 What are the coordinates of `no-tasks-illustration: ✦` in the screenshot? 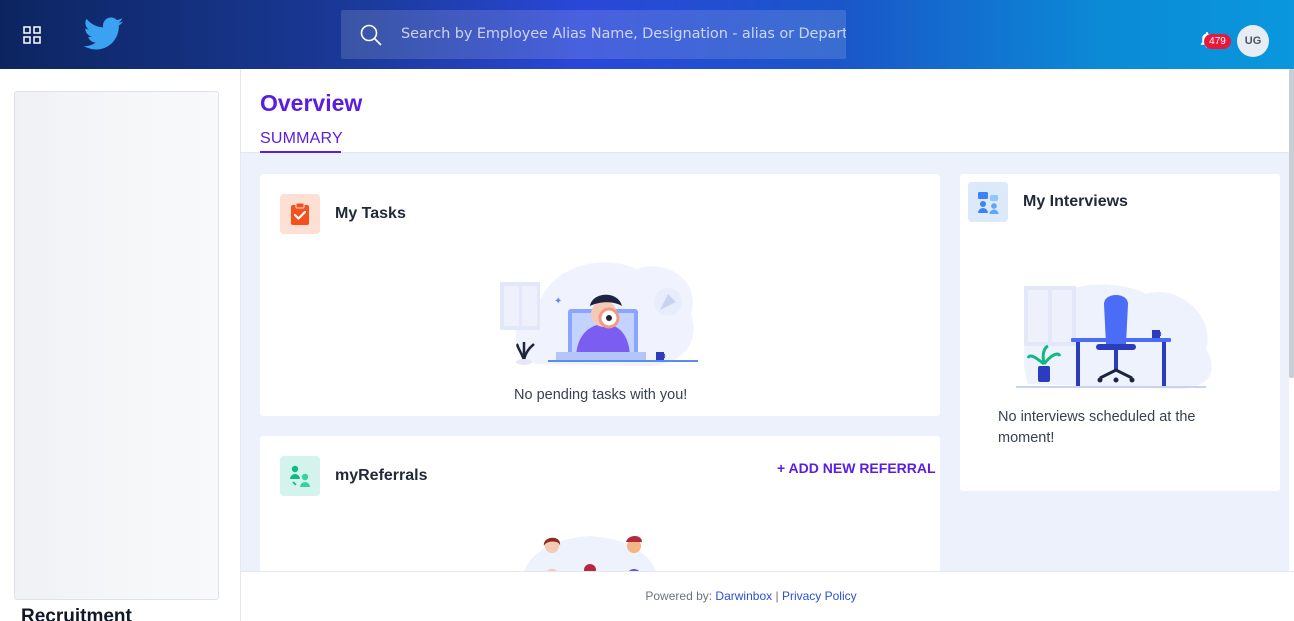 It's located at (599, 314).